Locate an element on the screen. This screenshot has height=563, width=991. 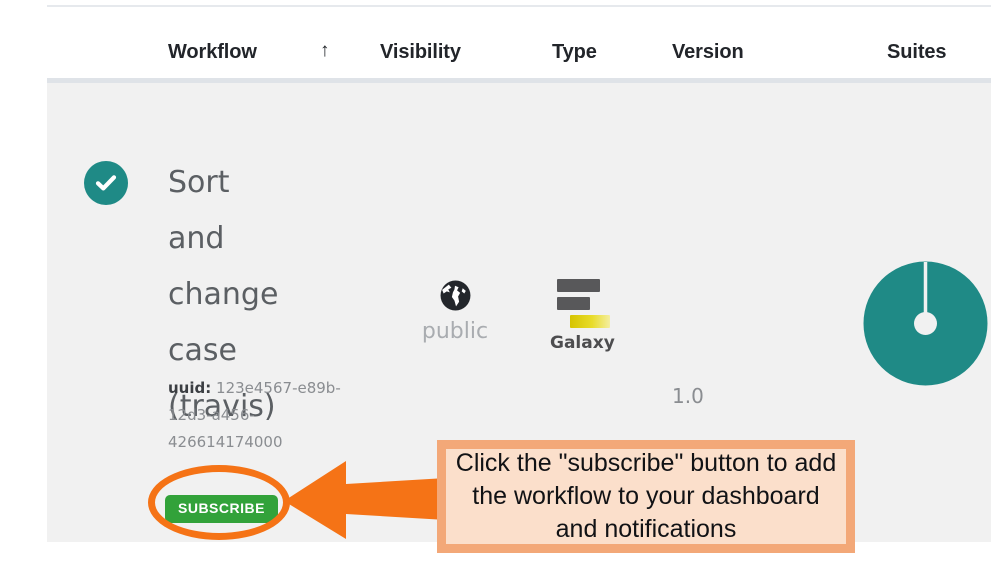
column-header-version: Version is located at coordinates (708, 52).